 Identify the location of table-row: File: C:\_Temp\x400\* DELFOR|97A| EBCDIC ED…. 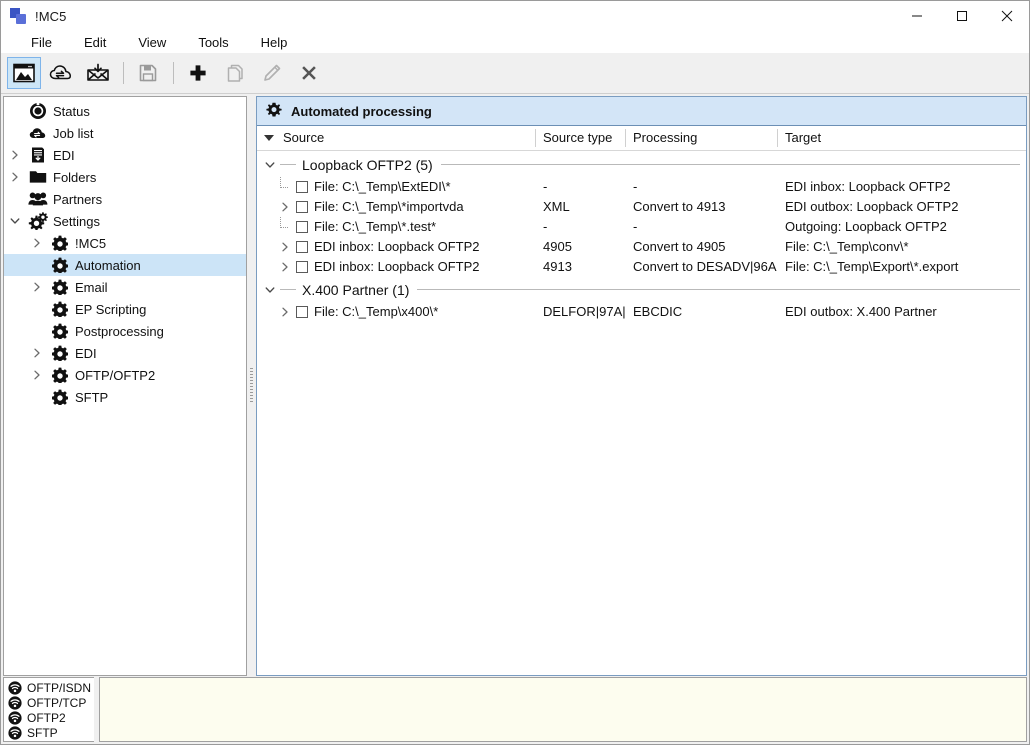
(641, 312).